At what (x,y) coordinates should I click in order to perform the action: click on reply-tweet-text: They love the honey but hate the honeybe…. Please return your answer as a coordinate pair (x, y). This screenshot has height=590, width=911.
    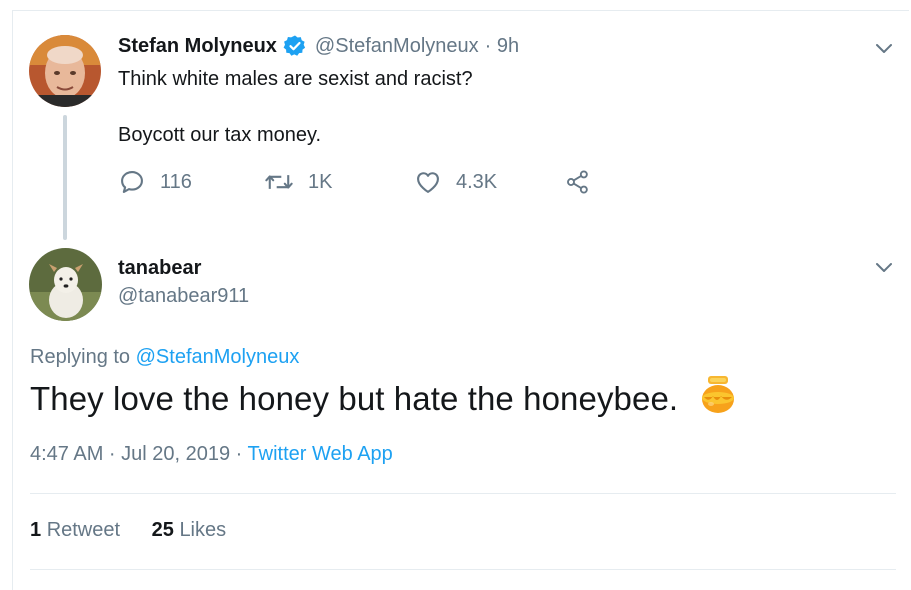
    Looking at the image, I should click on (354, 398).